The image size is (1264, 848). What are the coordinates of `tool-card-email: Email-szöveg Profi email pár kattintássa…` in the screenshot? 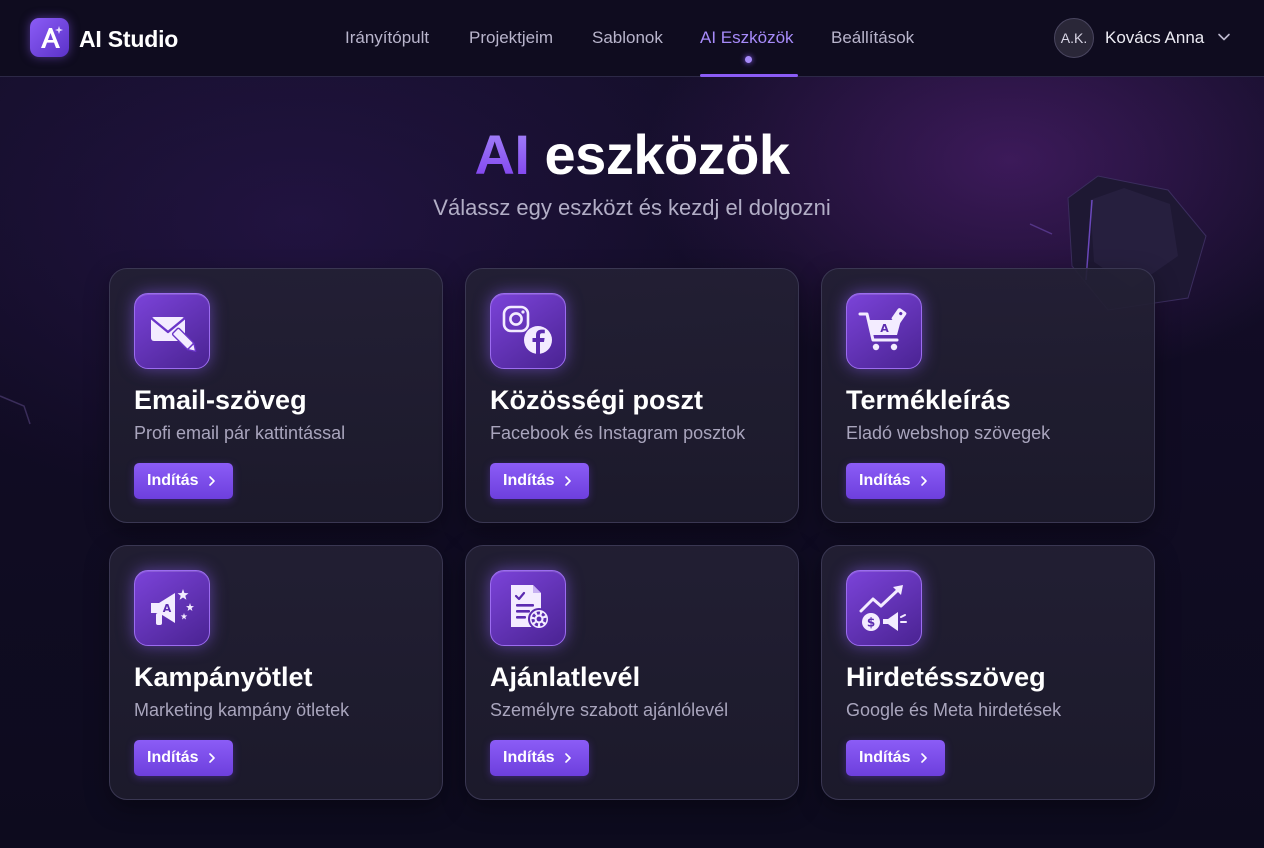 It's located at (276, 395).